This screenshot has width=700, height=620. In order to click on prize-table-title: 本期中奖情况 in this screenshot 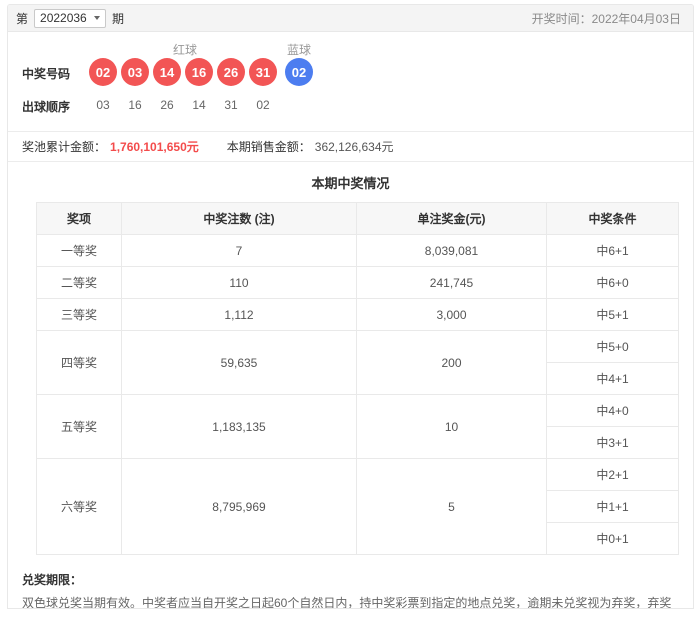, I will do `click(350, 183)`.